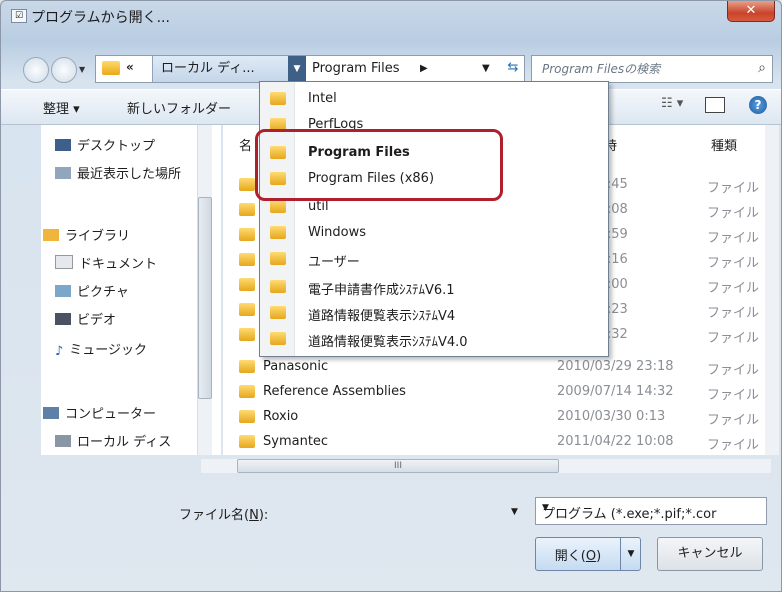  I want to click on column-header-type: 種類, so click(724, 144).